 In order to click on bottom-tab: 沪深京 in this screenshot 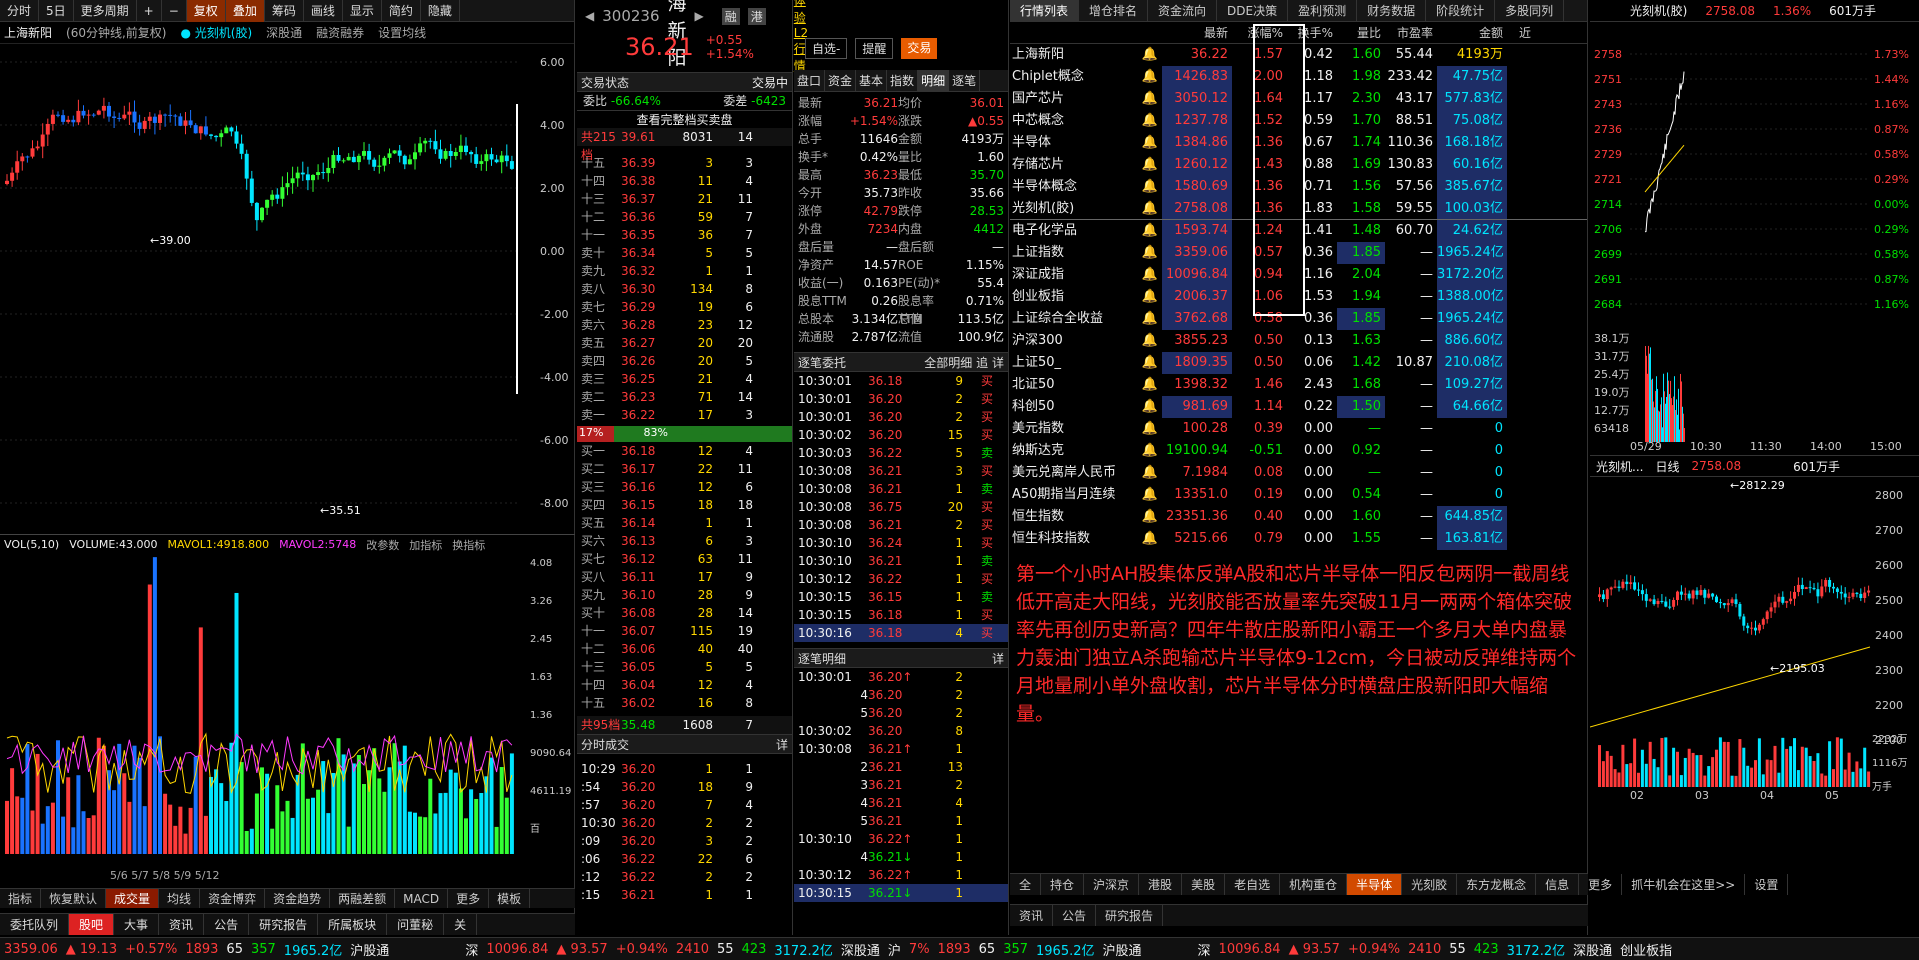, I will do `click(1112, 884)`.